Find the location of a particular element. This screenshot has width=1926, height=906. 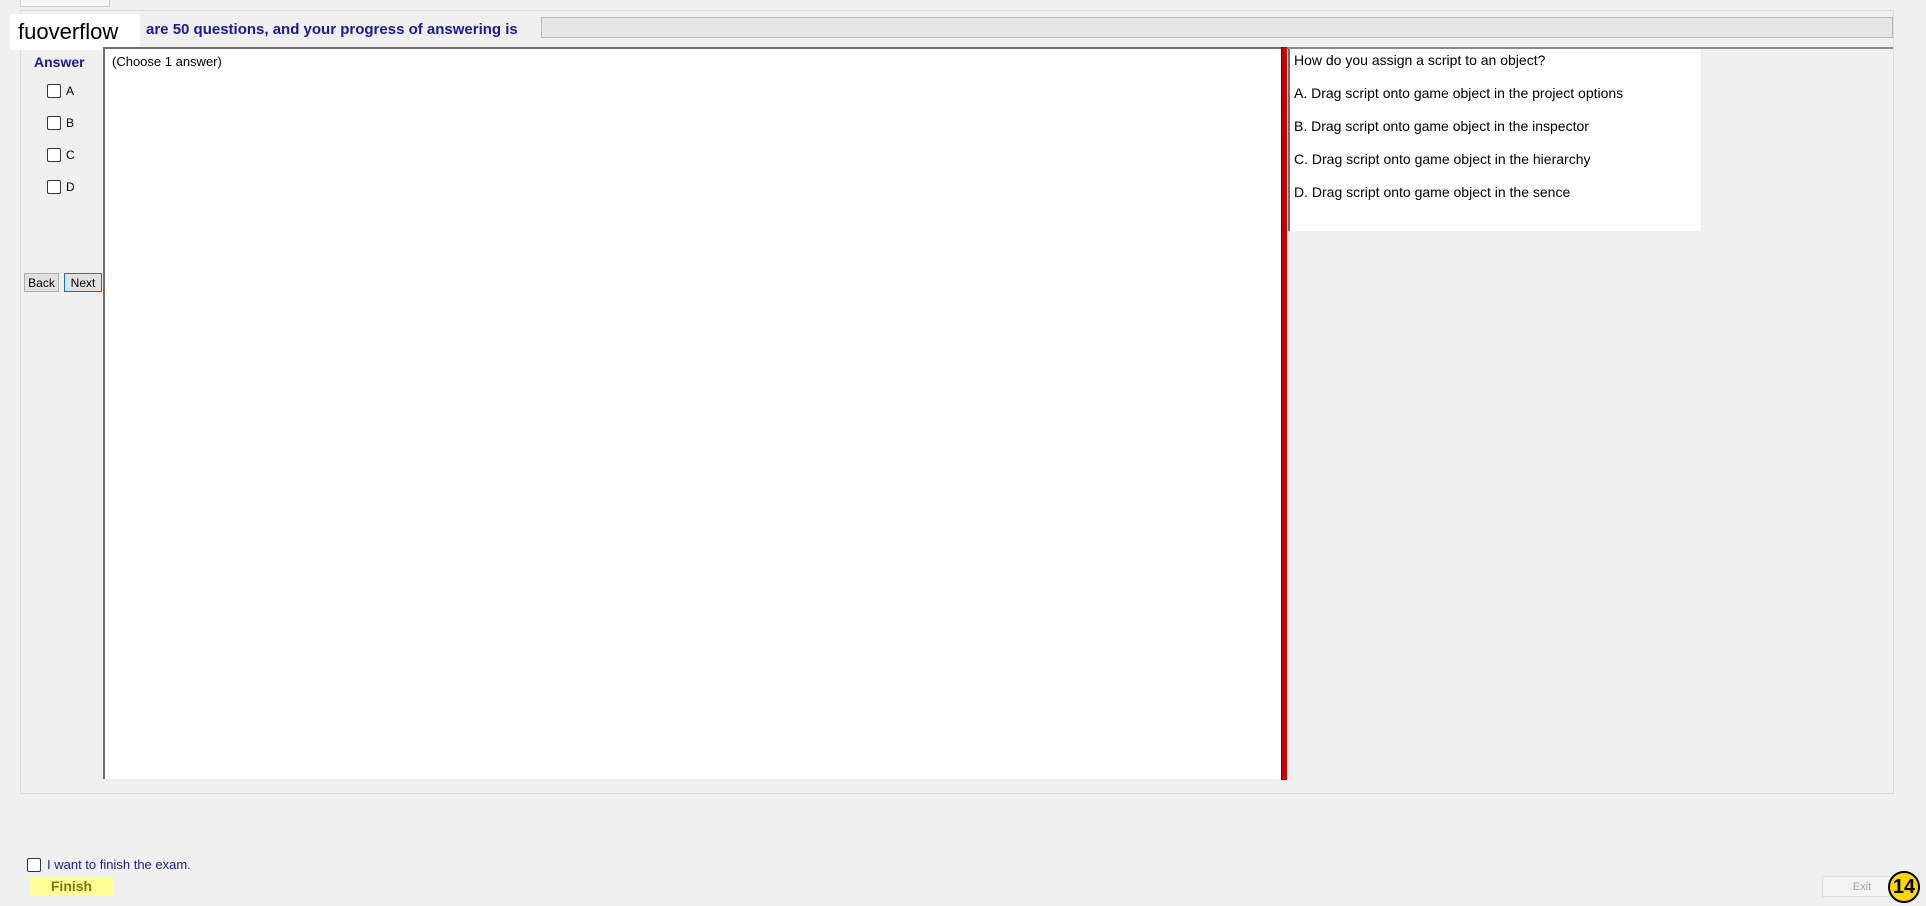

answer-option-a: A is located at coordinates (60, 91).